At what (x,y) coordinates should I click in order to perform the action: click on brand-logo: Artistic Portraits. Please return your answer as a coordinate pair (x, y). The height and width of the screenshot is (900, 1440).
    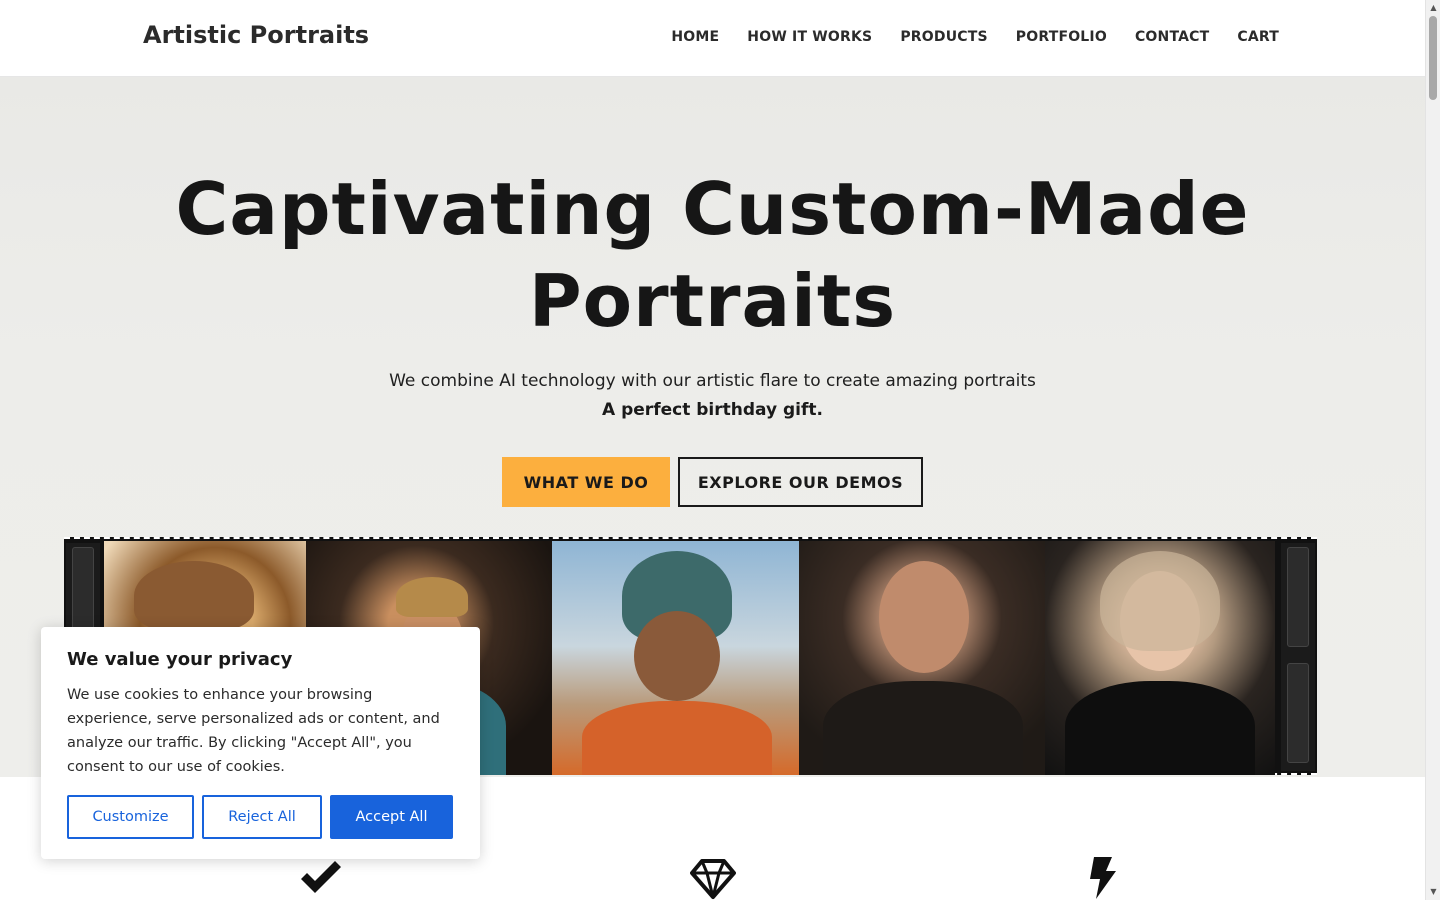
    Looking at the image, I should click on (256, 35).